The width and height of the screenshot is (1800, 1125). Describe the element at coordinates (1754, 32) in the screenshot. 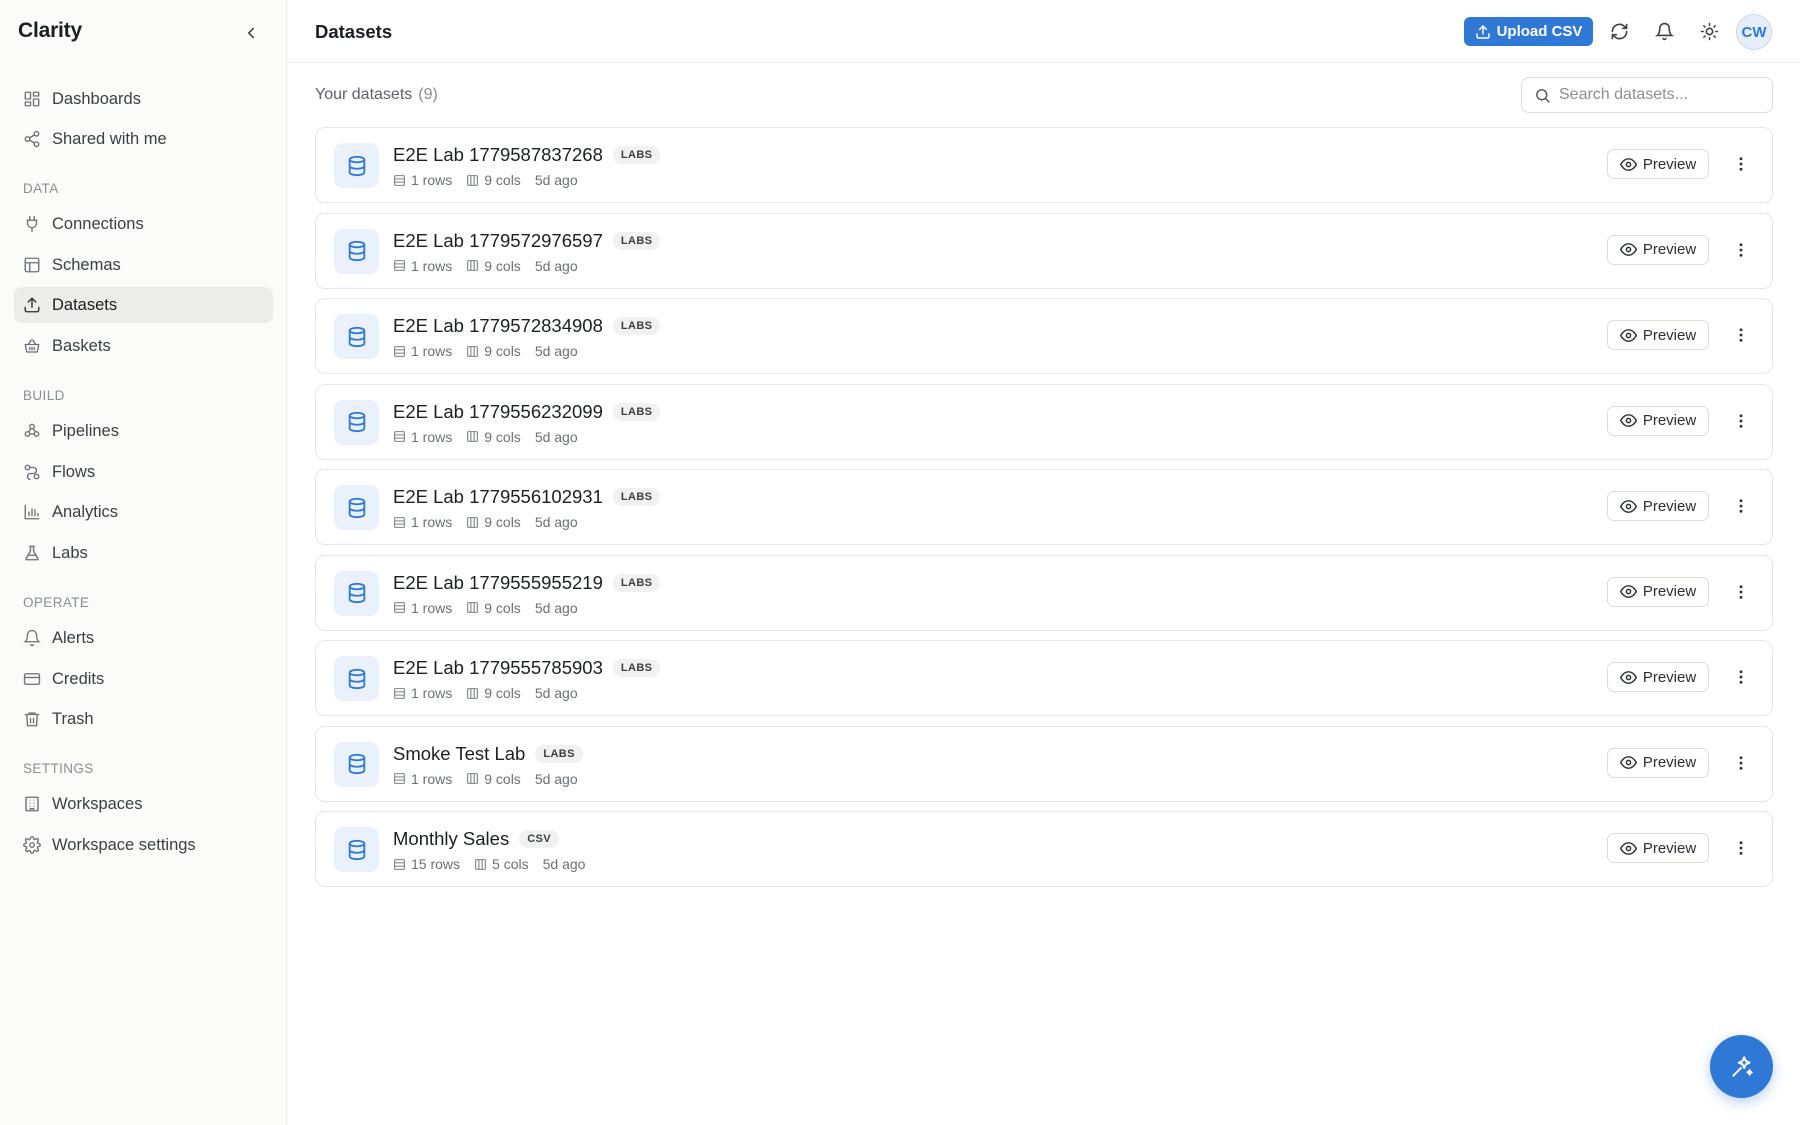

I see `avatar: CW` at that location.